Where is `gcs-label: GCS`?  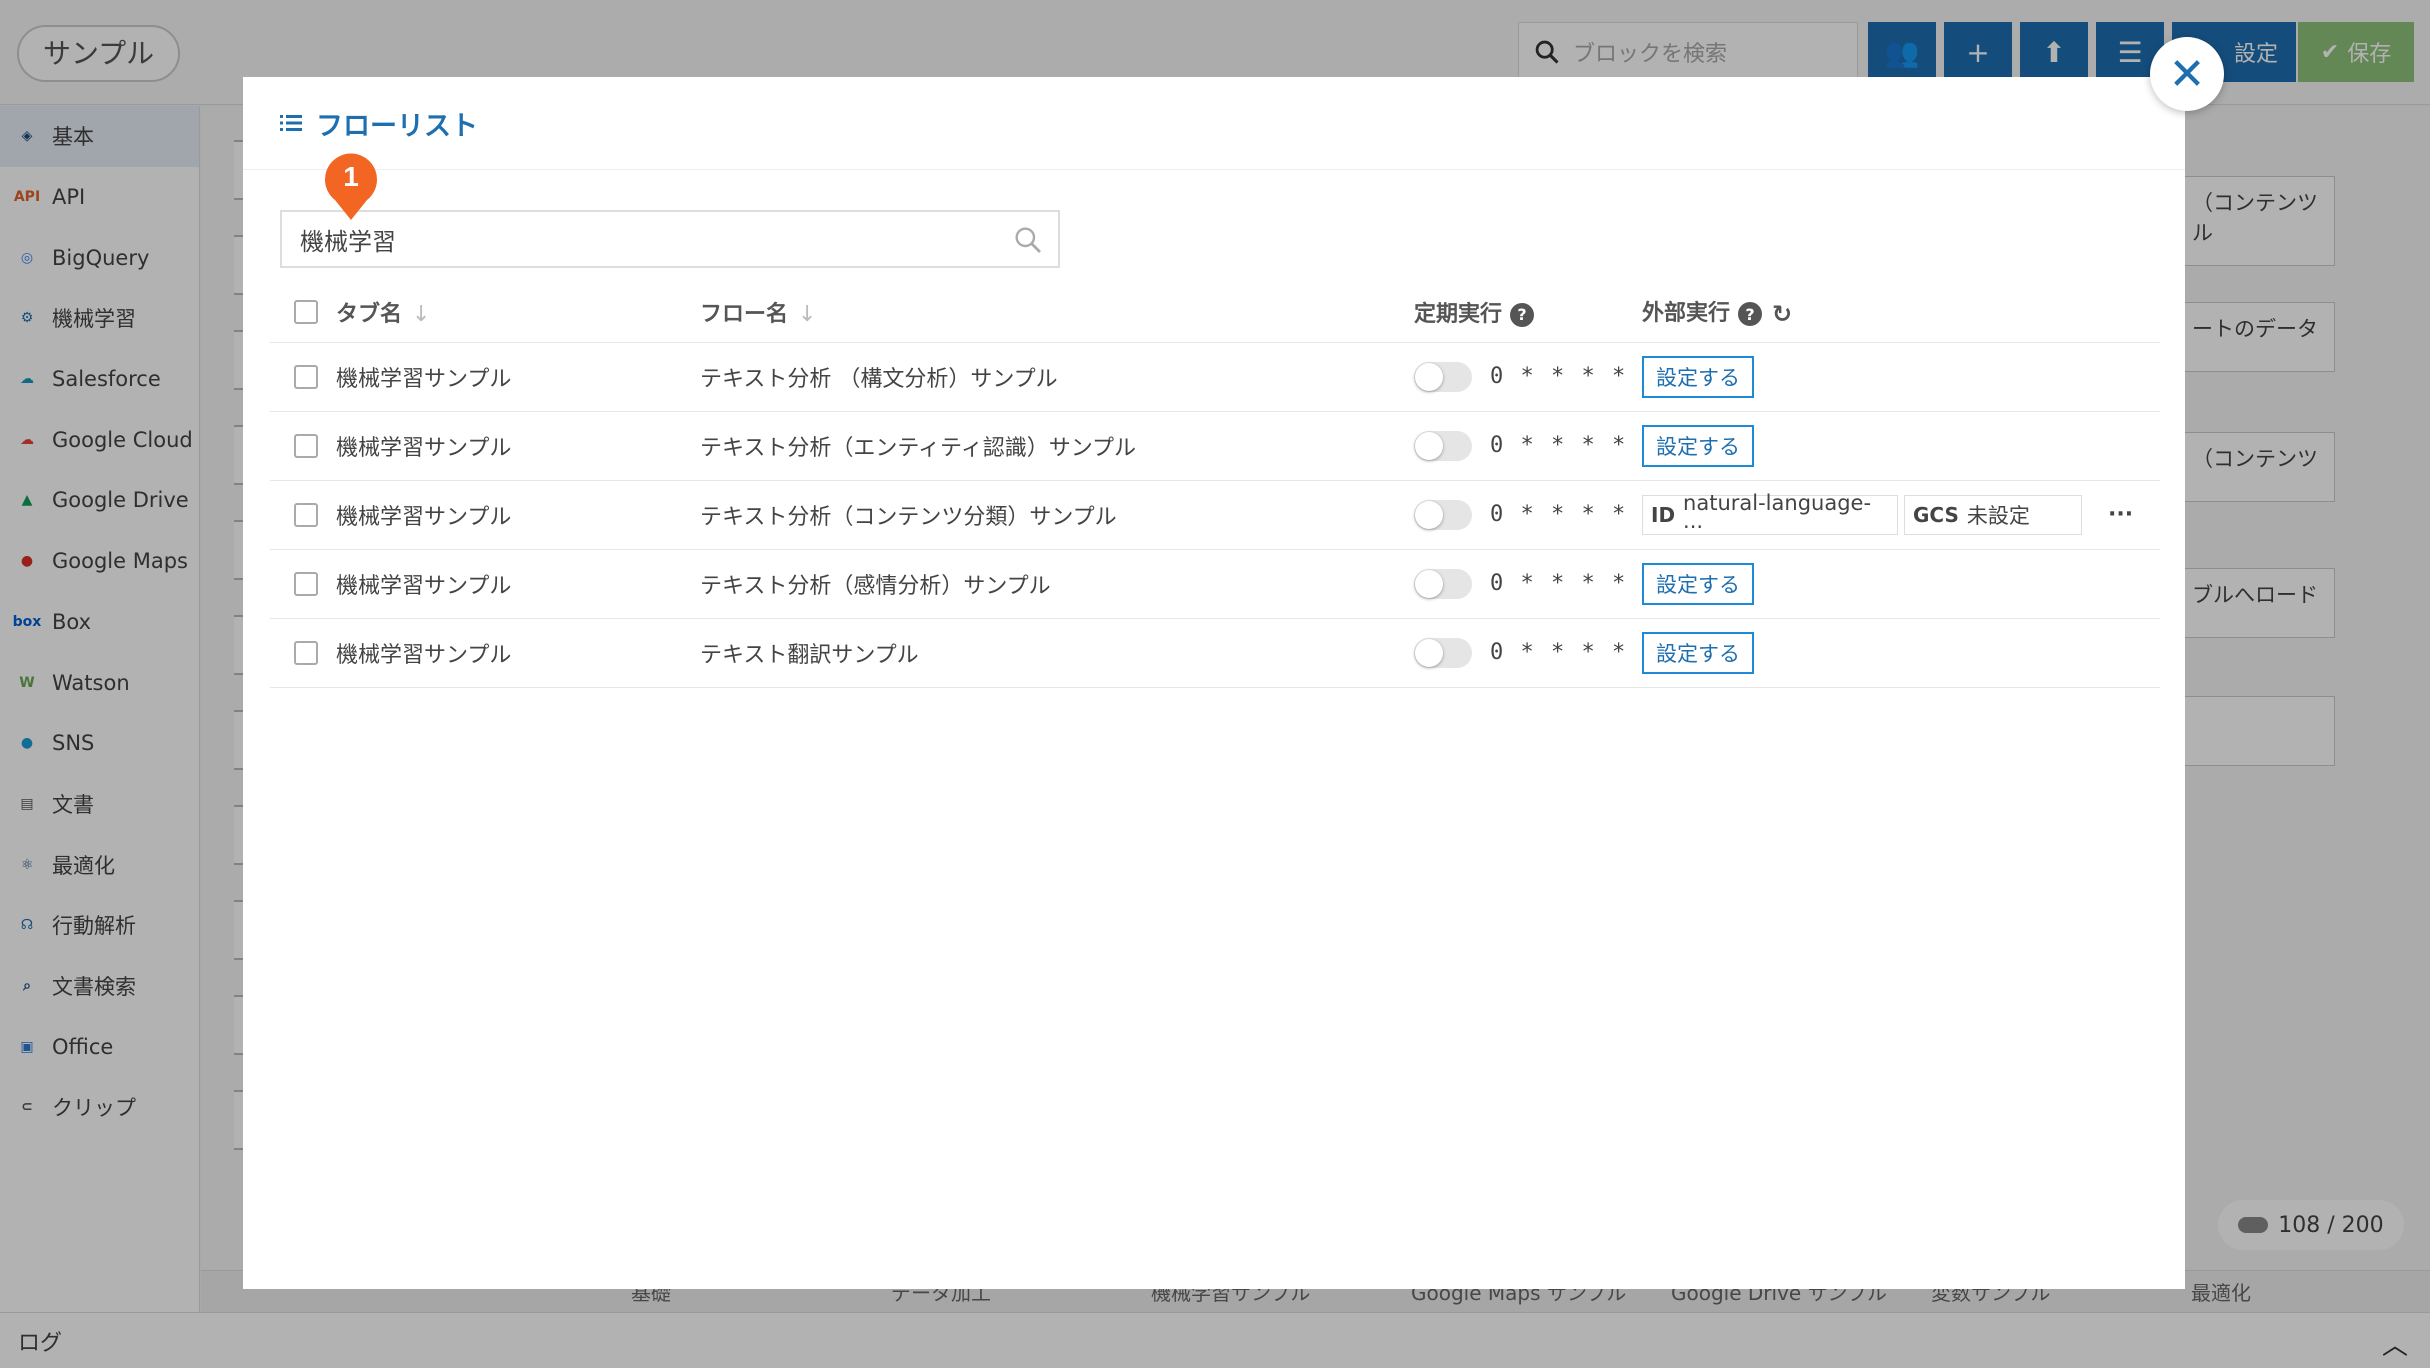
gcs-label: GCS is located at coordinates (1936, 515).